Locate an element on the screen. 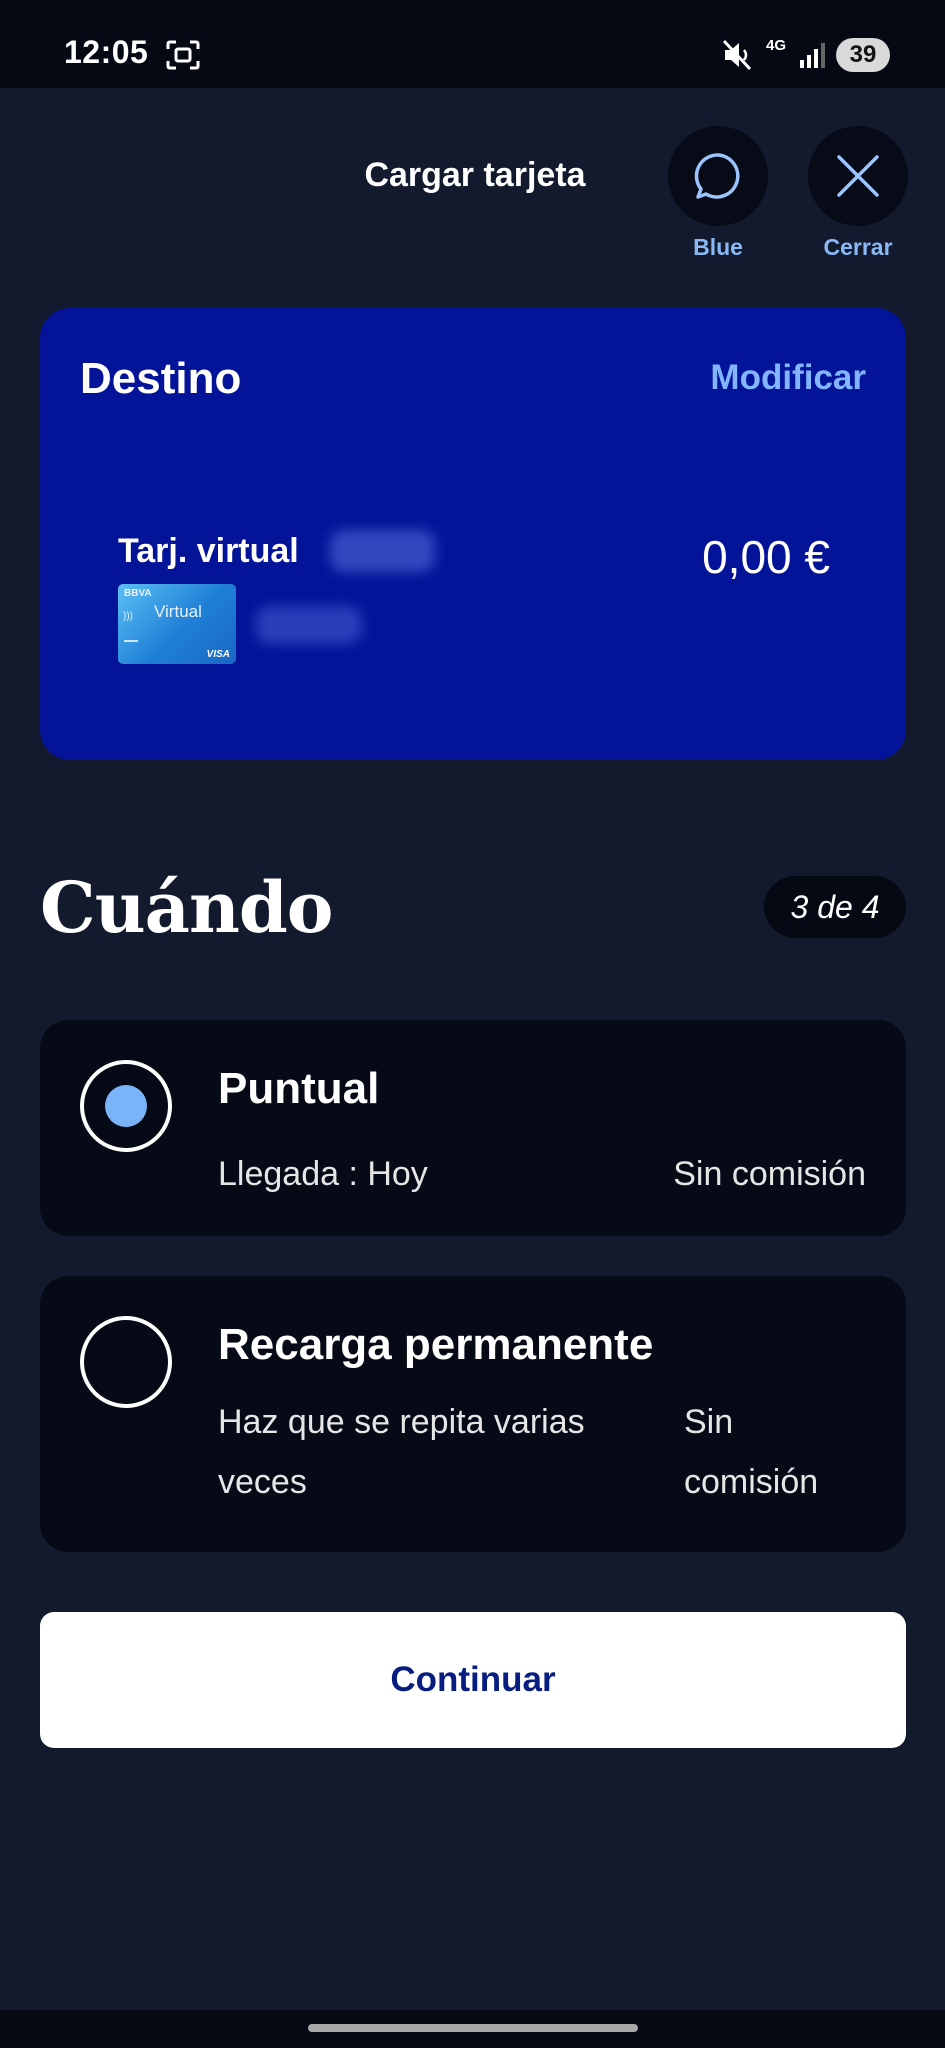 Image resolution: width=945 pixels, height=2048 pixels. network-type: 4G is located at coordinates (776, 45).